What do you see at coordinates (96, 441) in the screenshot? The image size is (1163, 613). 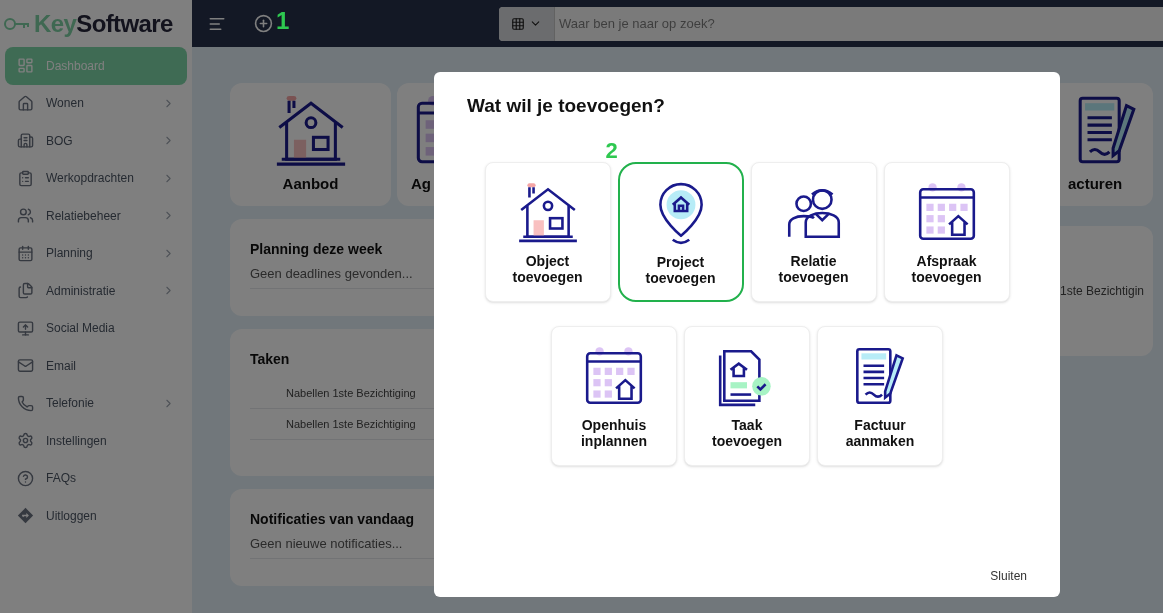 I see `sidebar-item: Instellingen` at bounding box center [96, 441].